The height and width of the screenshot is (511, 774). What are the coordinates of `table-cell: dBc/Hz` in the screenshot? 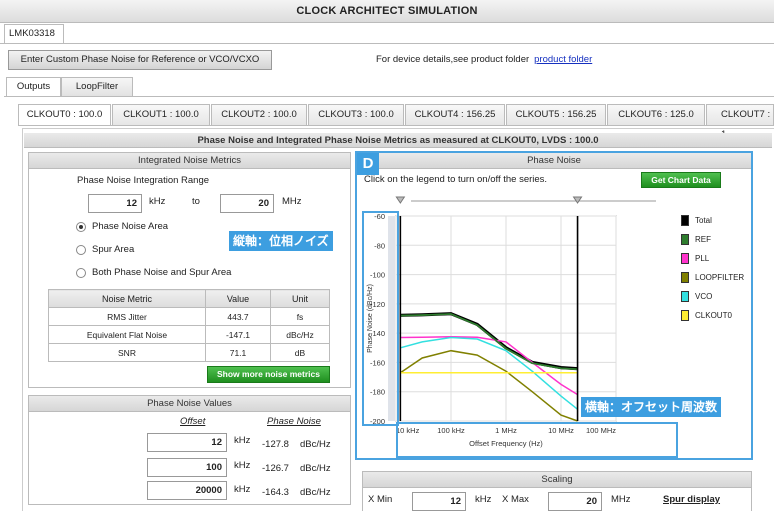 It's located at (300, 334).